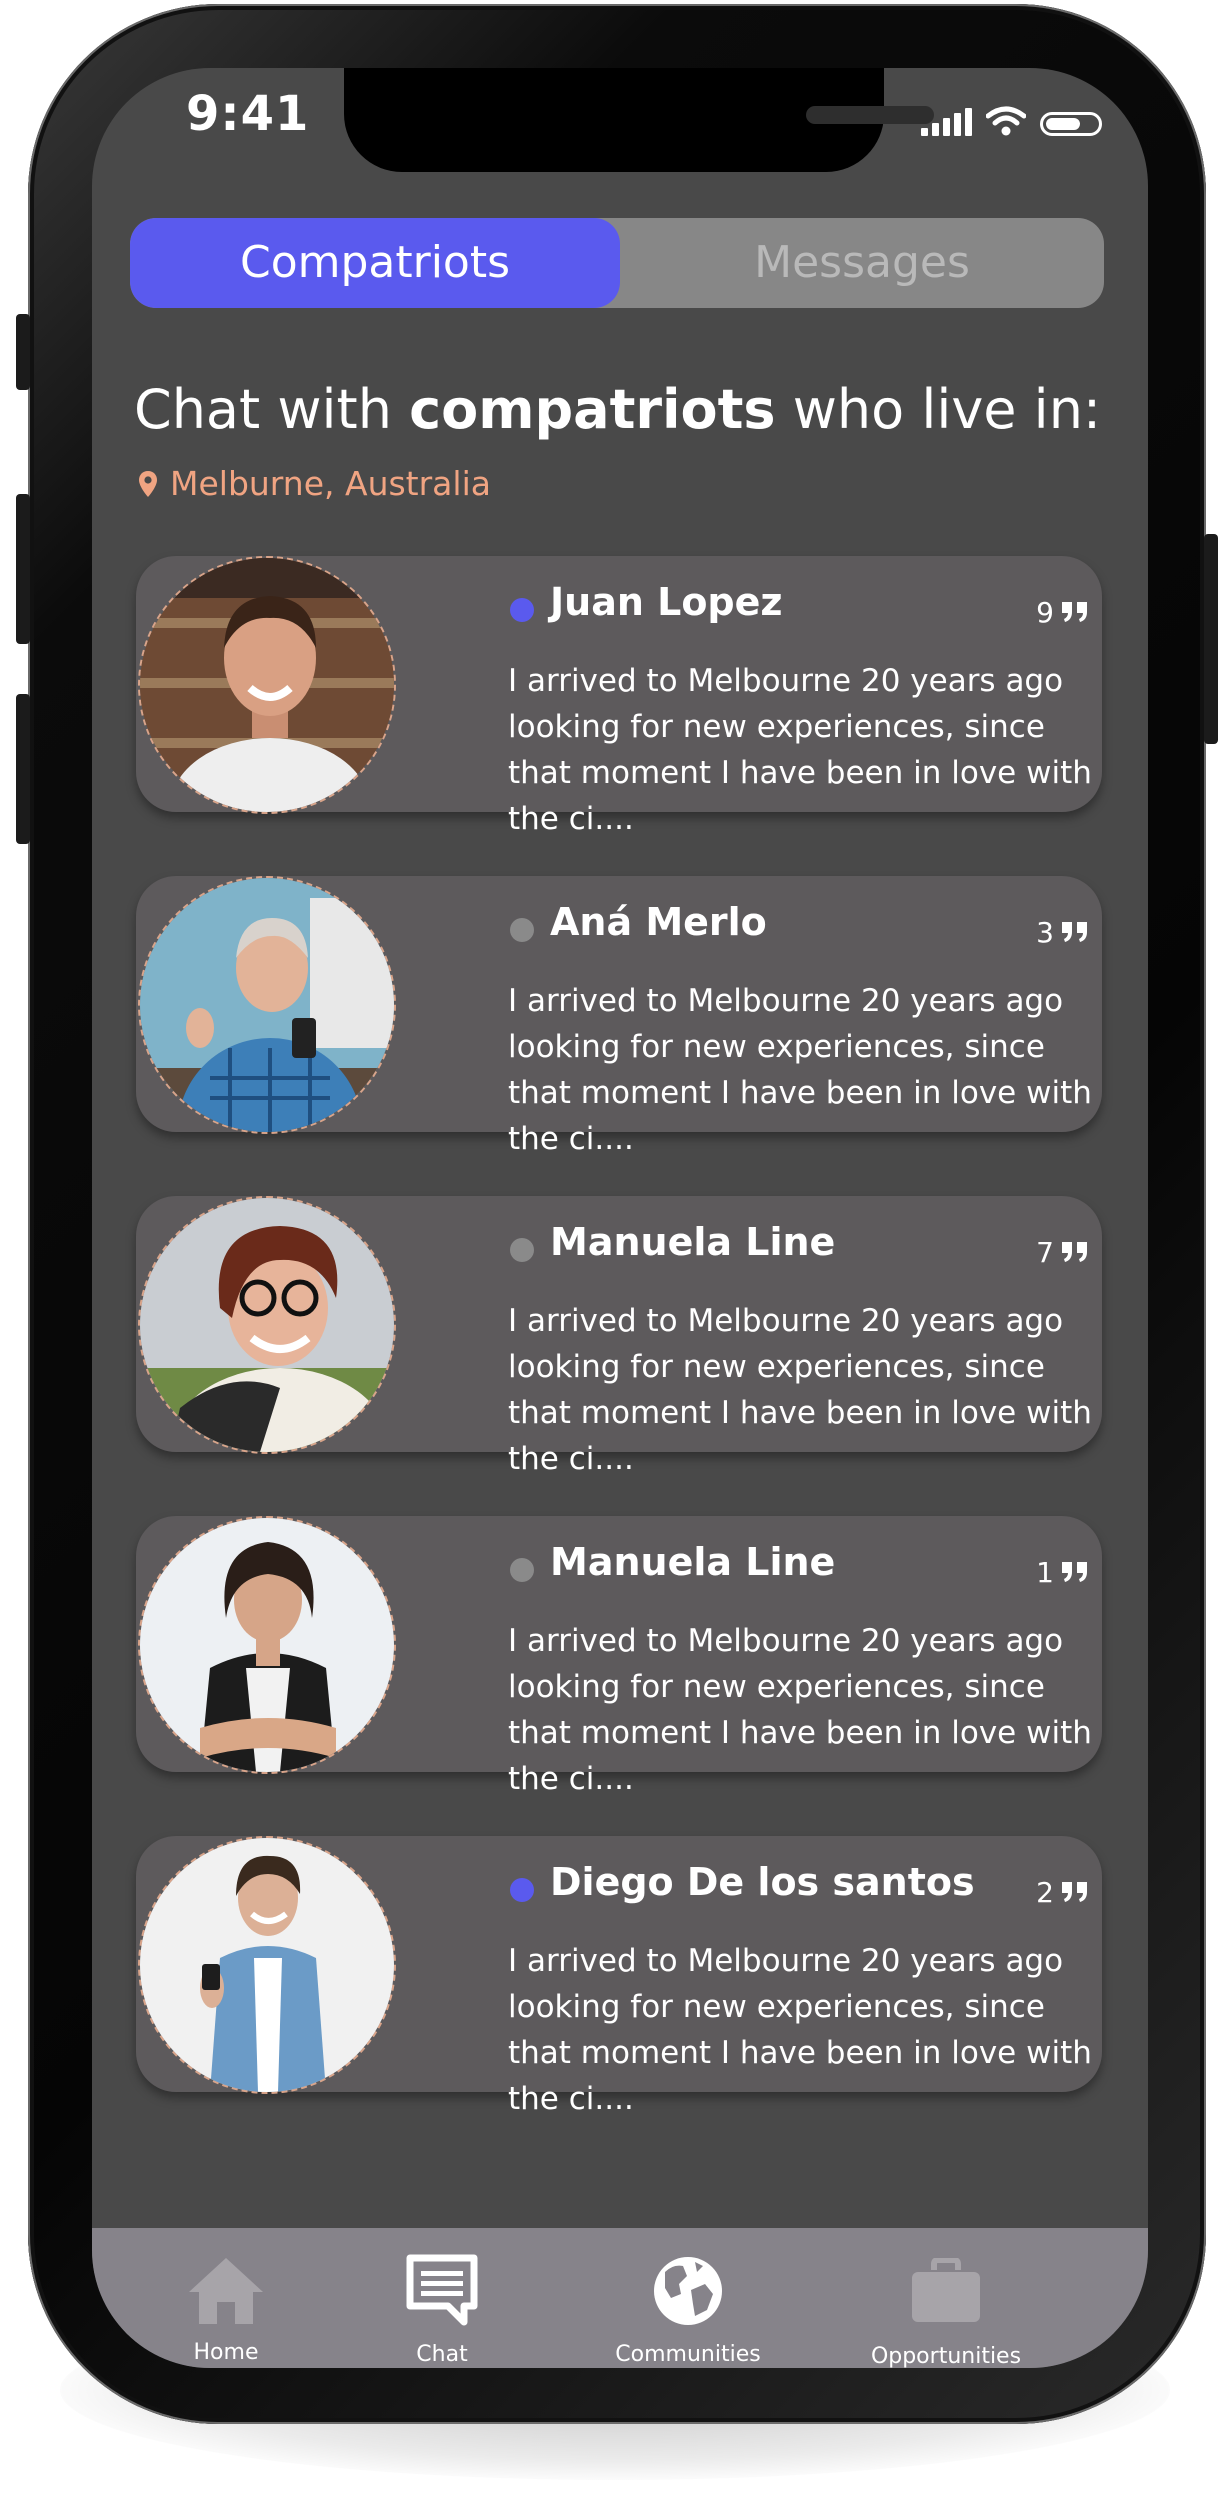  What do you see at coordinates (1006, 121) in the screenshot?
I see `wifi-icon` at bounding box center [1006, 121].